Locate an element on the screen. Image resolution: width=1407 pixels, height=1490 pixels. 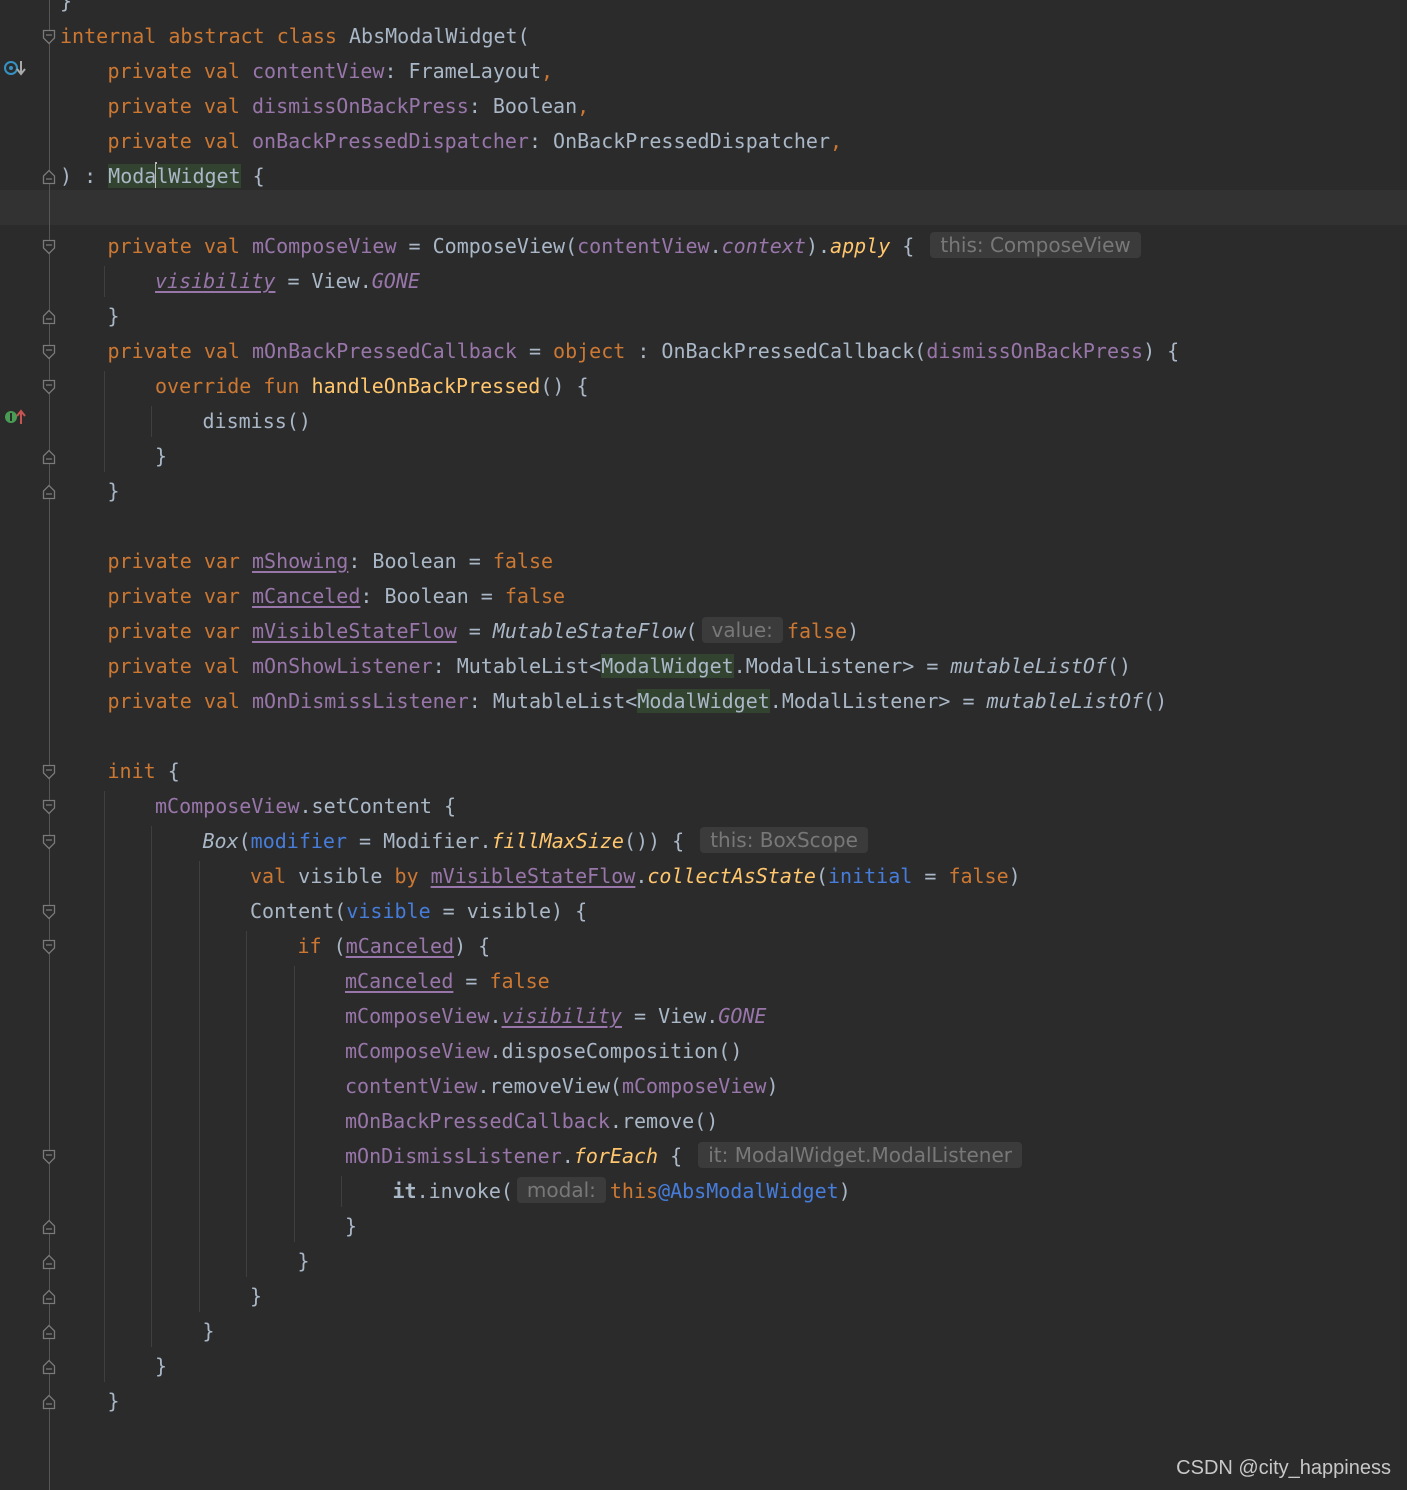
code-line: internal abstract class AbsModalWidget( is located at coordinates (295, 36).